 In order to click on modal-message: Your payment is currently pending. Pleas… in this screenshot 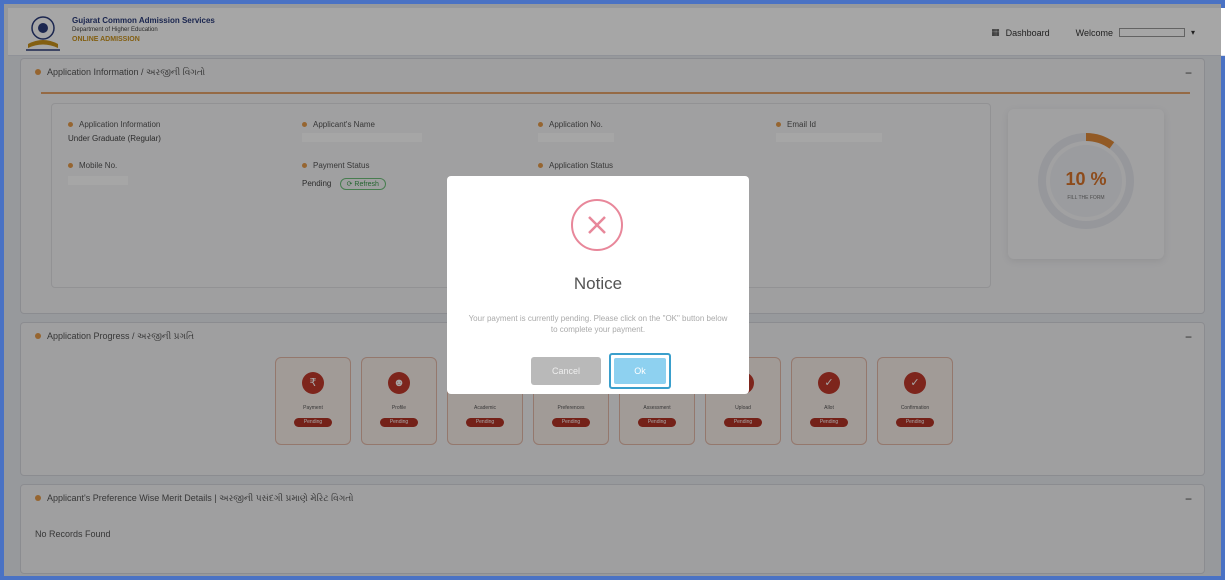, I will do `click(598, 324)`.